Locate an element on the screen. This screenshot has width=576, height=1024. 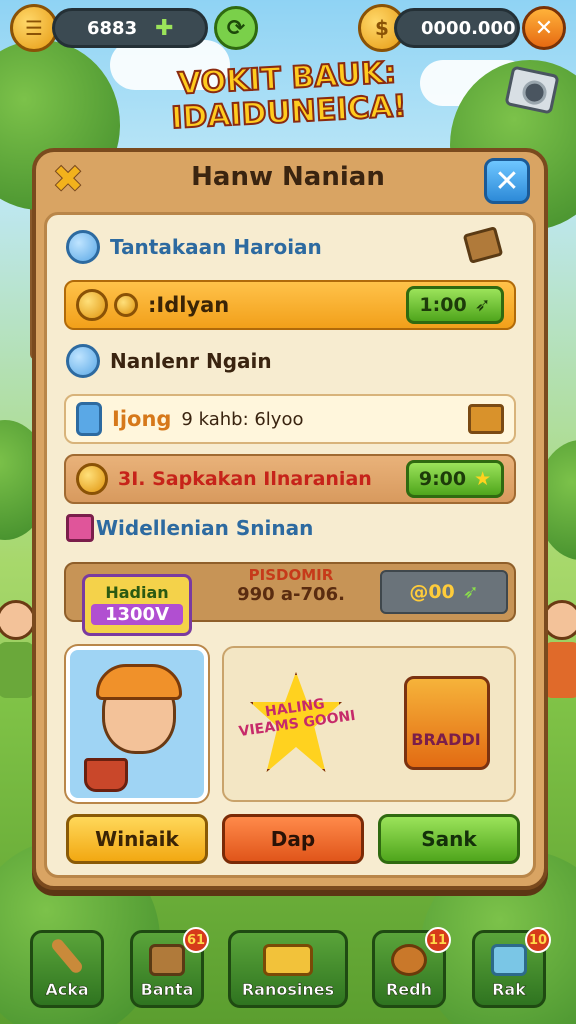
nav-item-rak: 10 Rak is located at coordinates (511, 967).